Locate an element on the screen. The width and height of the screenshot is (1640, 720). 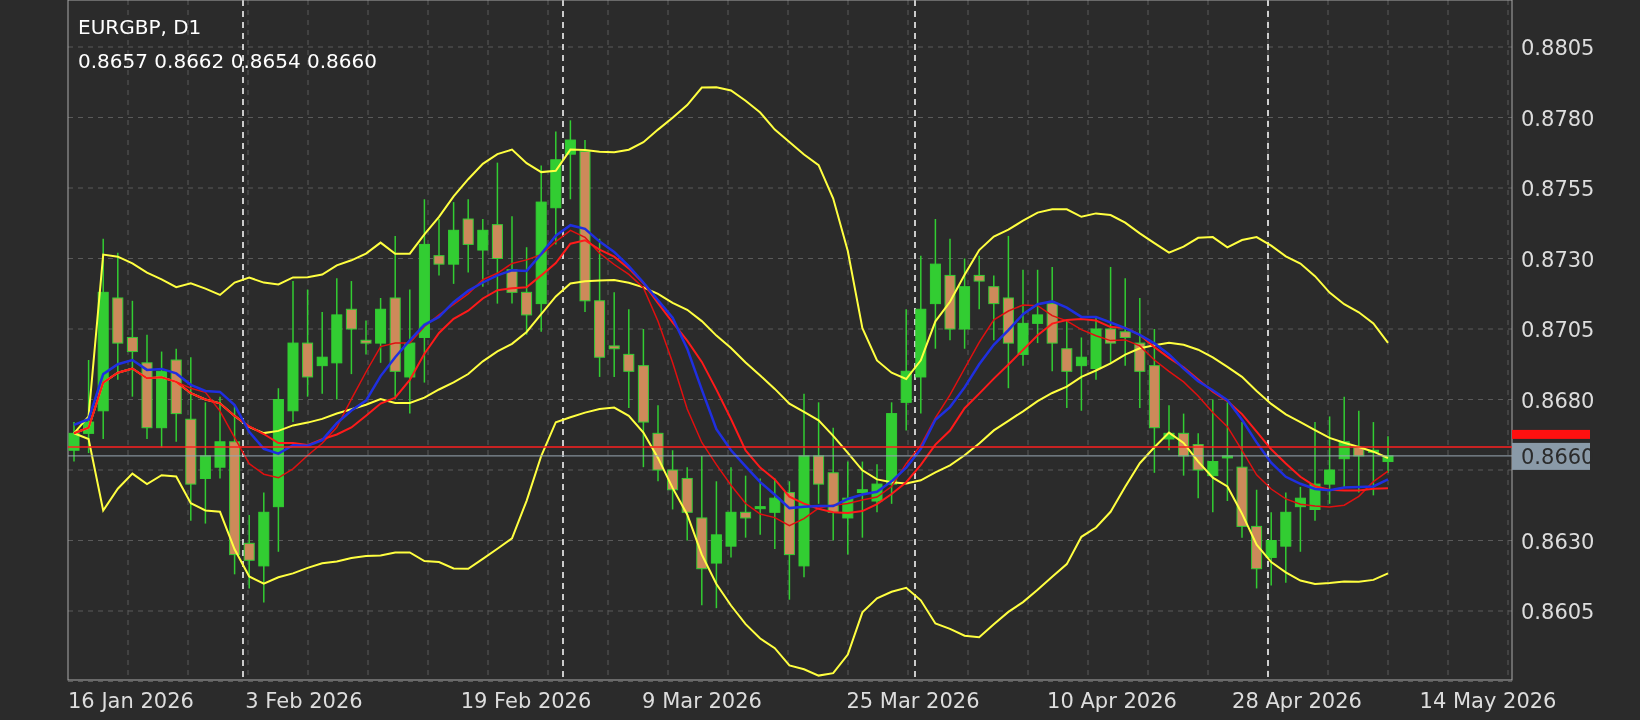
date-axis-label: 14 May 2026 is located at coordinates (1488, 701).